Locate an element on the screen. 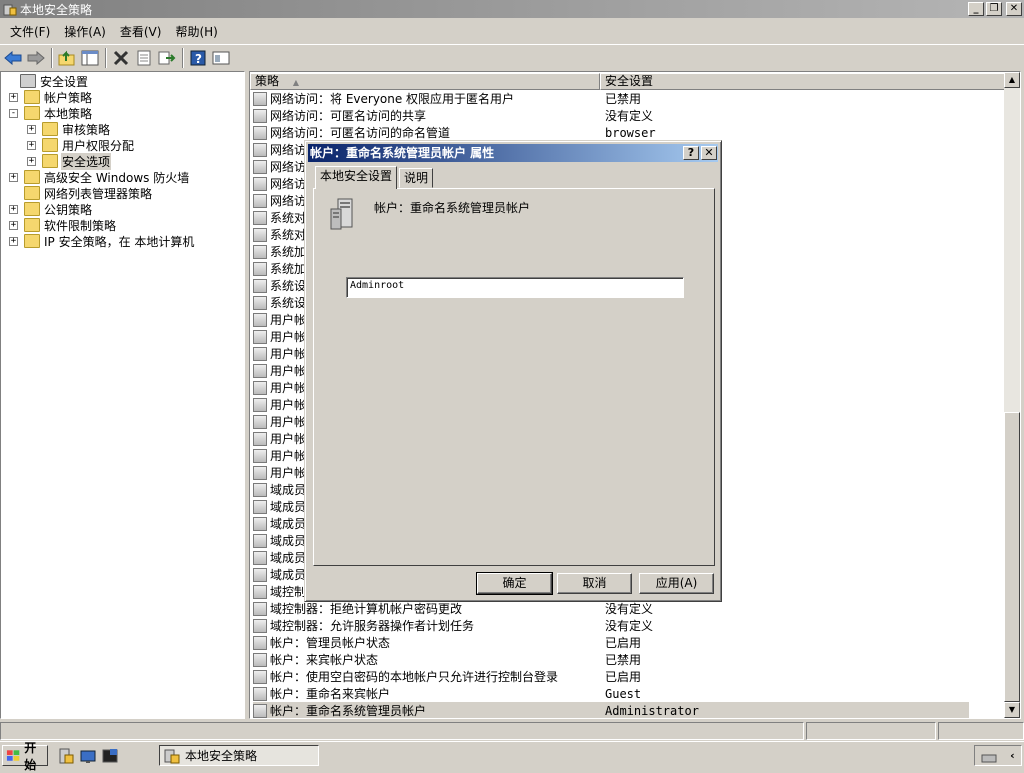 The height and width of the screenshot is (773, 1024). tree-node: 网络列表管理器策略 is located at coordinates (81, 193).